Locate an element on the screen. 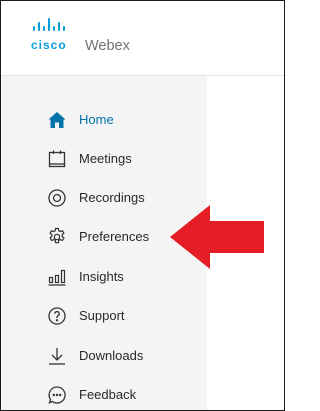 Image resolution: width=320 pixels, height=411 pixels. feedback-icon is located at coordinates (57, 395).